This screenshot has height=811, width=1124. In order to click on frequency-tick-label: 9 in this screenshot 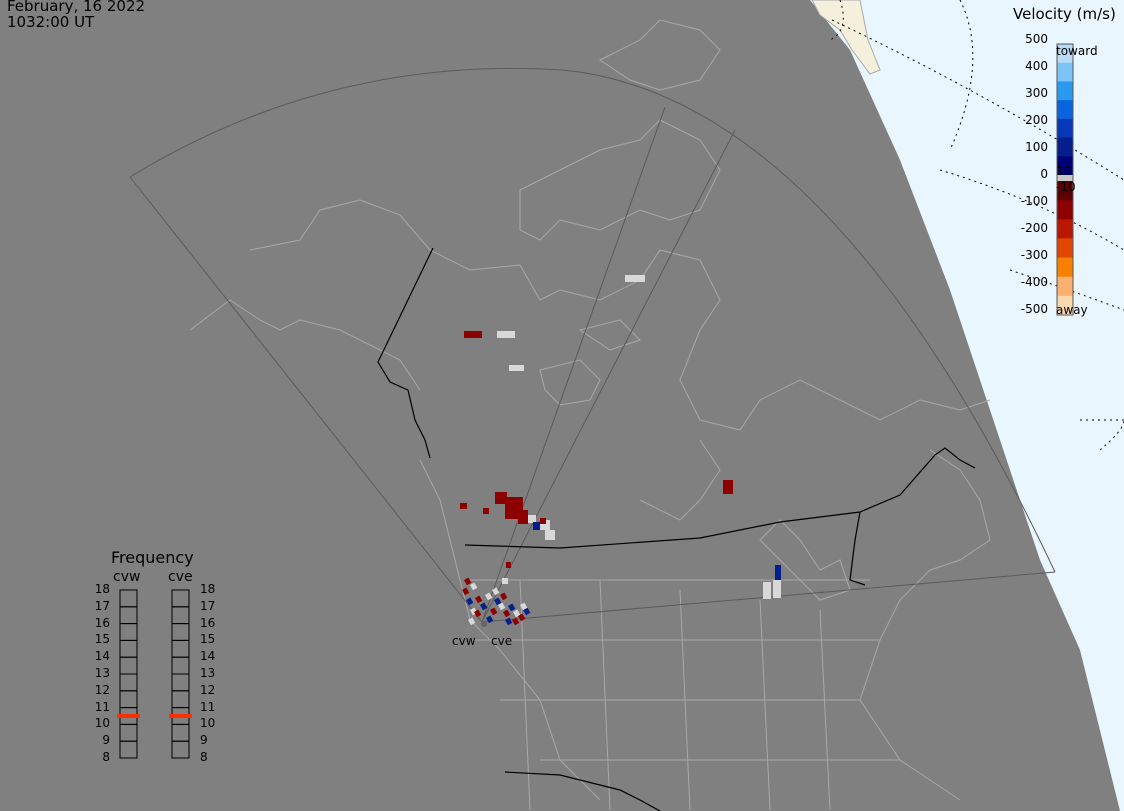, I will do `click(204, 740)`.